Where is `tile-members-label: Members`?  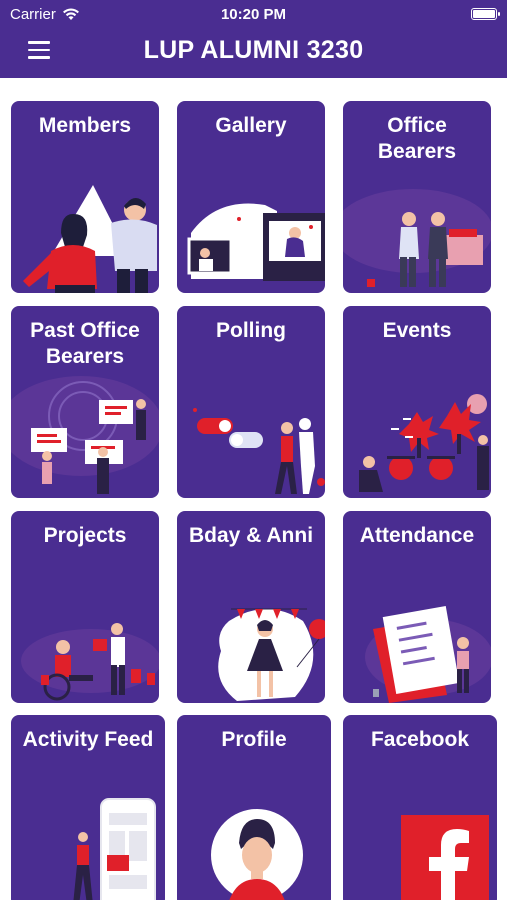
tile-members-label: Members is located at coordinates (85, 125).